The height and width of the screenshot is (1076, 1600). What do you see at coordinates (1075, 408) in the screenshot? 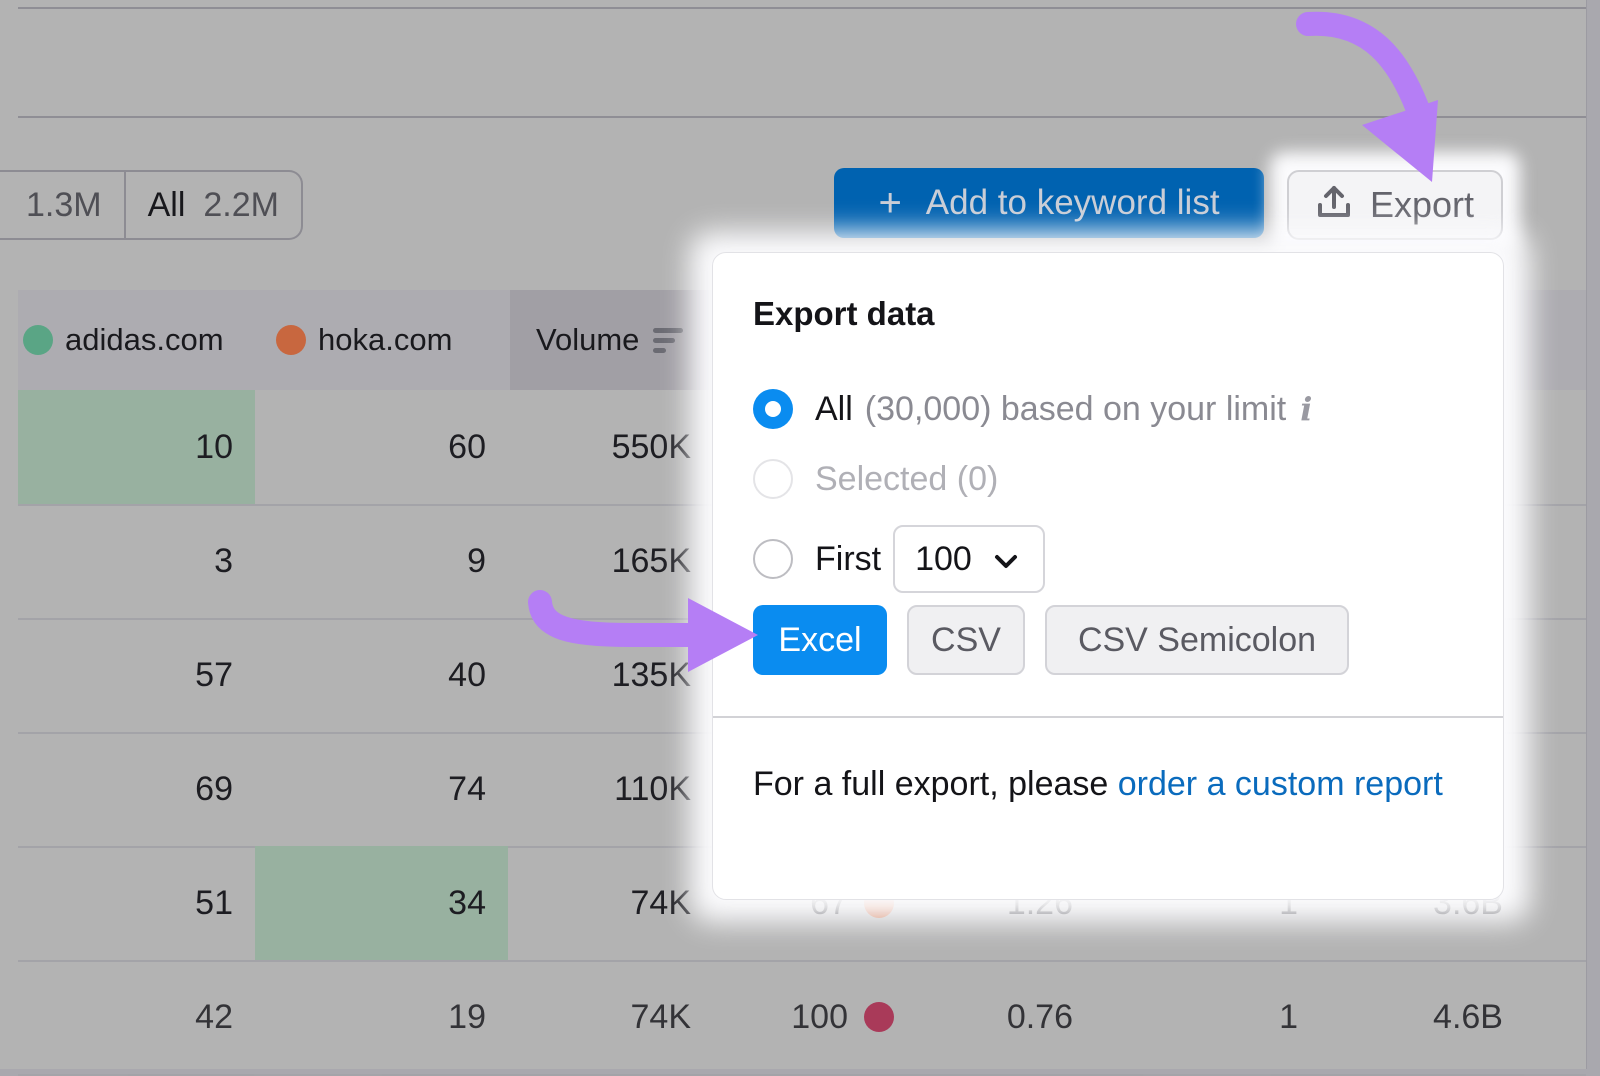
I see `option-detail: (30,000) based on your limit` at bounding box center [1075, 408].